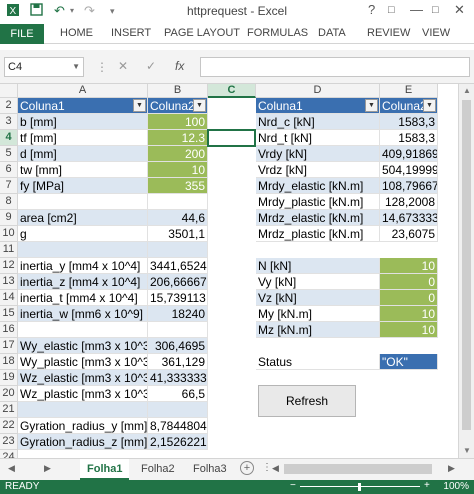  Describe the element at coordinates (318, 122) in the screenshot. I see `table2-label-cell: Nrd_c [kN]` at that location.